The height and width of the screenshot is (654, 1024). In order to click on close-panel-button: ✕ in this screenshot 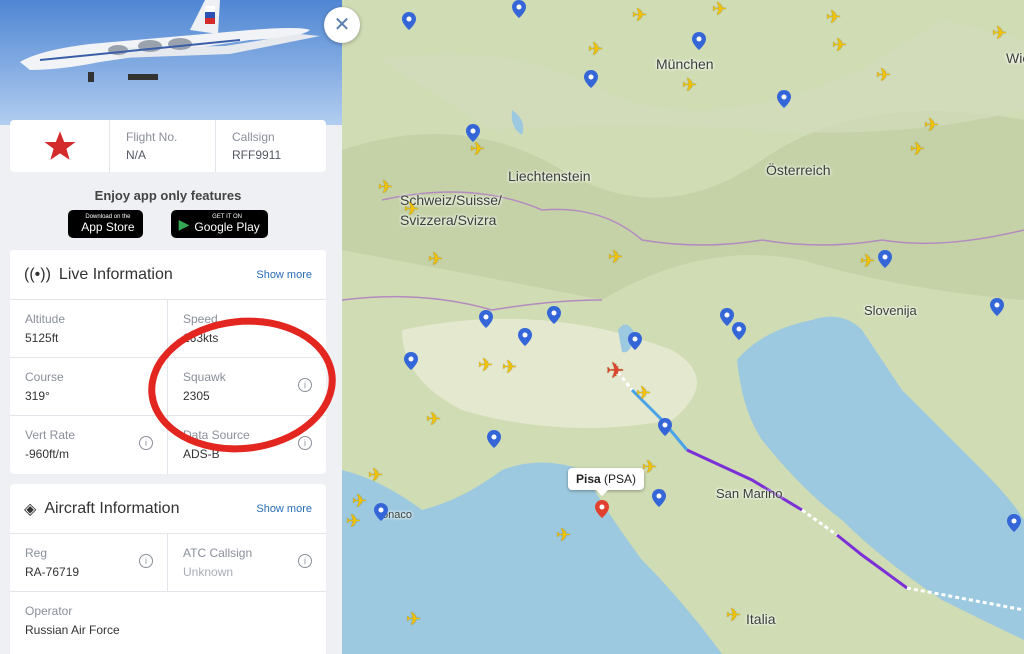, I will do `click(342, 25)`.